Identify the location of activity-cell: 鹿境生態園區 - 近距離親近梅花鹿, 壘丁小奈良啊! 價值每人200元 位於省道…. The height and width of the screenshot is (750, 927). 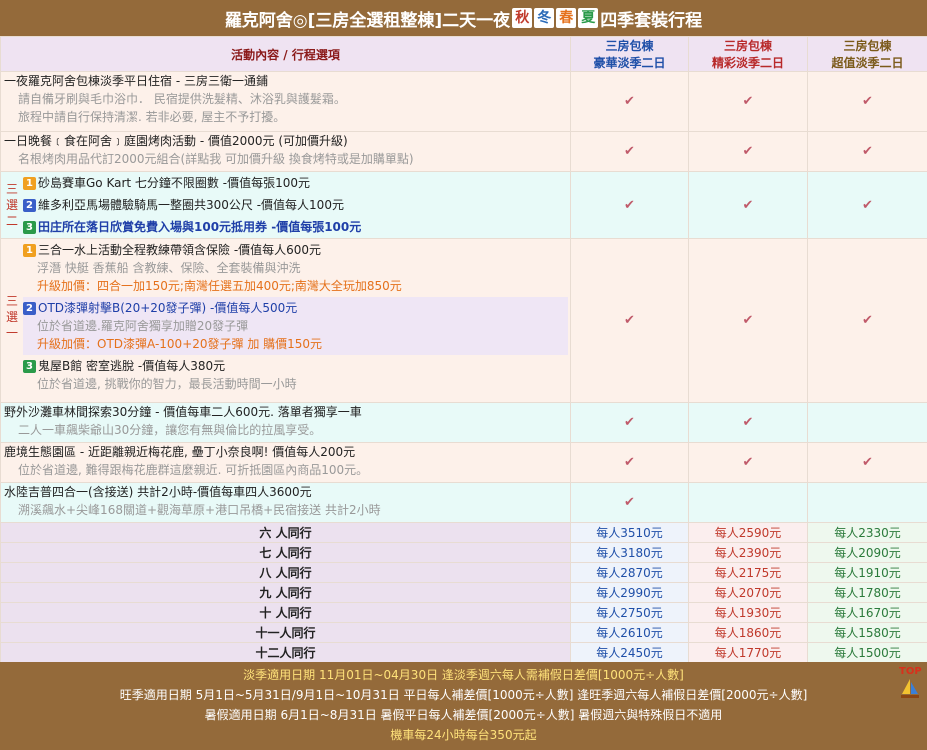
(285, 462).